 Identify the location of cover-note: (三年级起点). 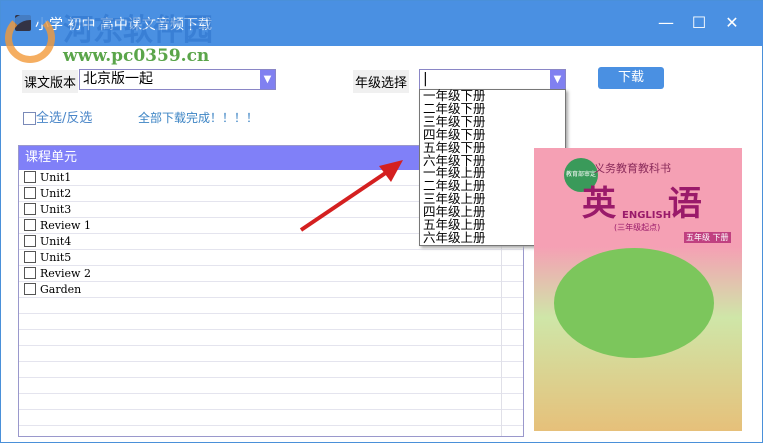
(637, 227).